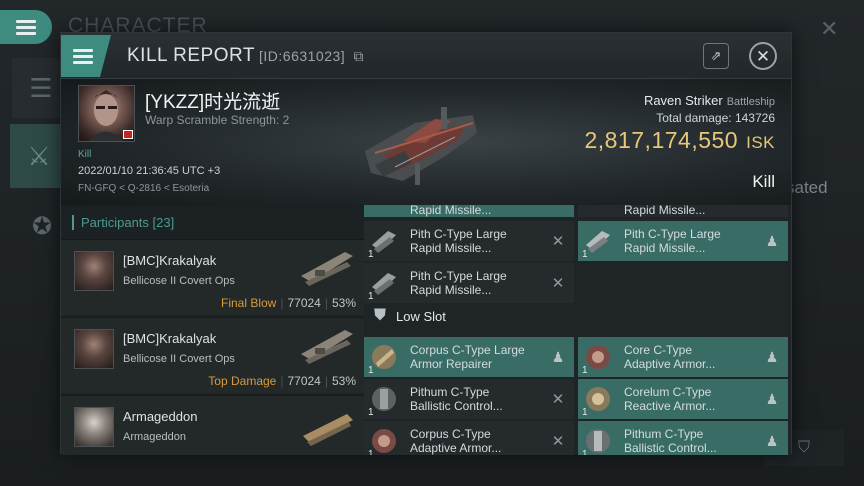 The height and width of the screenshot is (486, 864). What do you see at coordinates (384, 283) in the screenshot?
I see `missile-launcher-icon: 1` at bounding box center [384, 283].